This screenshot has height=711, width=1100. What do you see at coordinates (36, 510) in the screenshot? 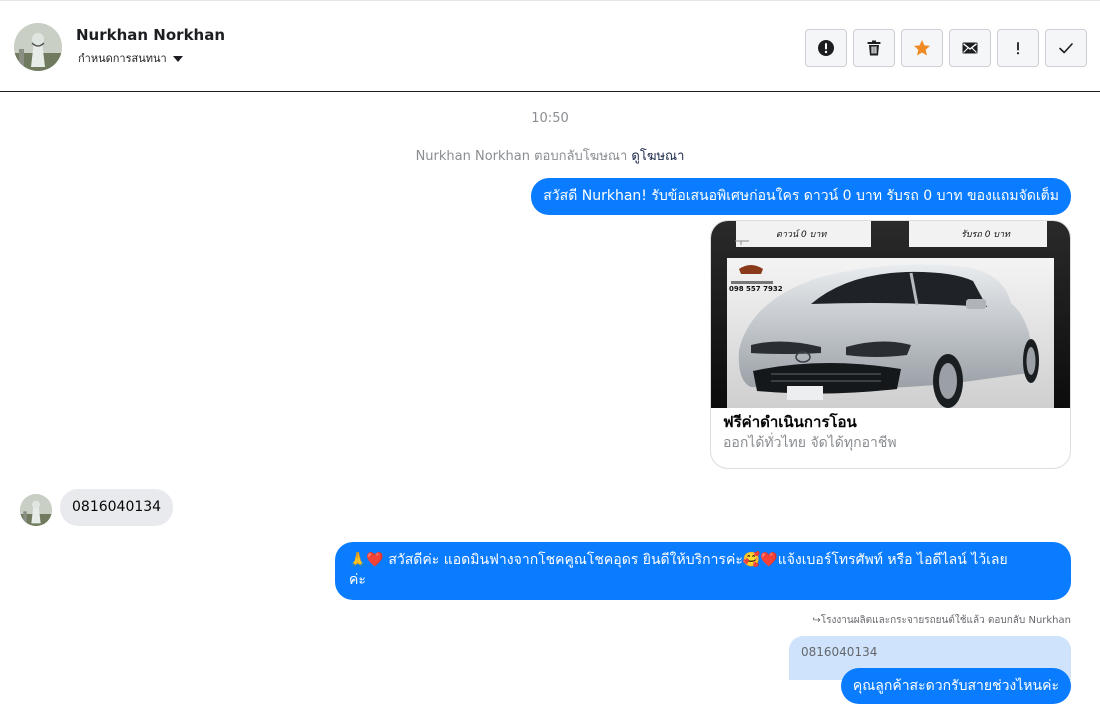
I see `sender-avatar` at bounding box center [36, 510].